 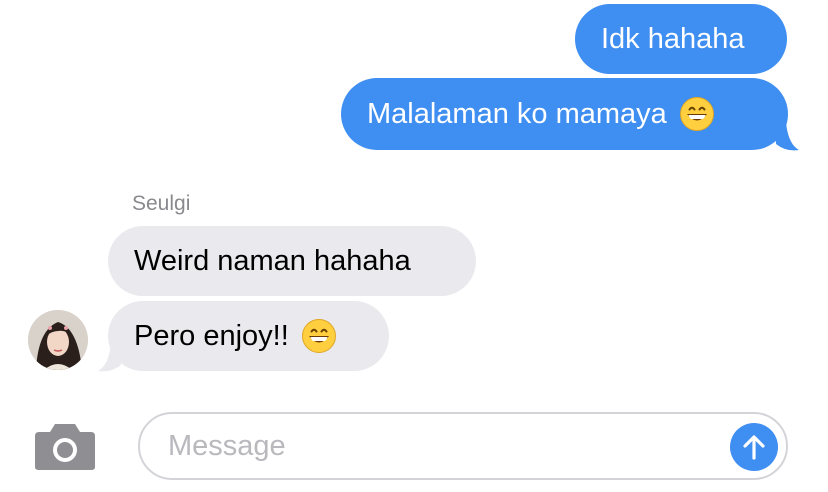 I want to click on outgoing-message-bubble: Idk hahaha, so click(x=681, y=39).